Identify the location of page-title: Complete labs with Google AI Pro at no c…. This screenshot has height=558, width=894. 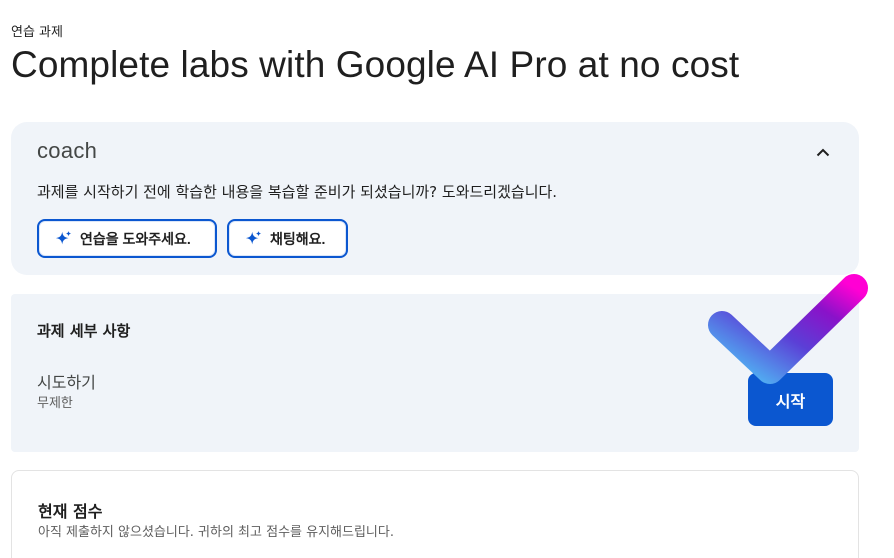
(375, 64).